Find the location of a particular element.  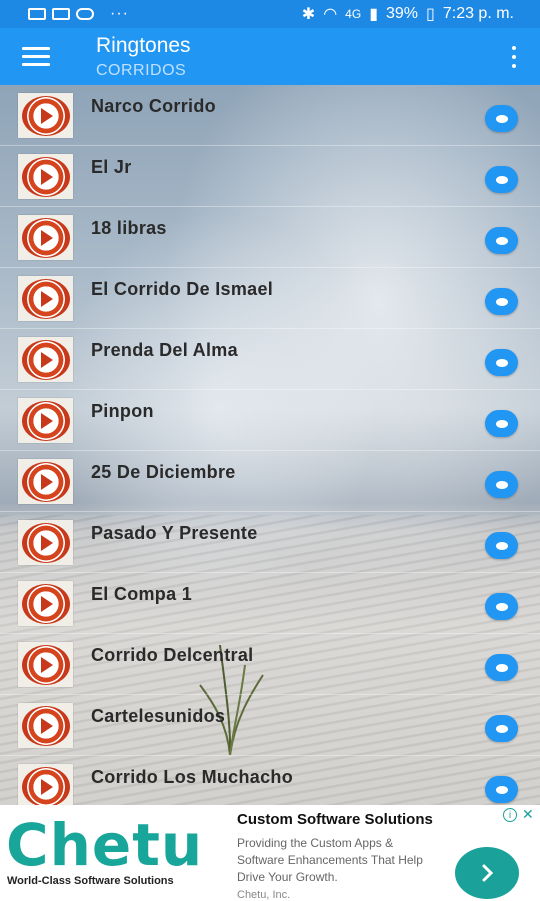

ringtone-row: El Compa 1 is located at coordinates (270, 603).